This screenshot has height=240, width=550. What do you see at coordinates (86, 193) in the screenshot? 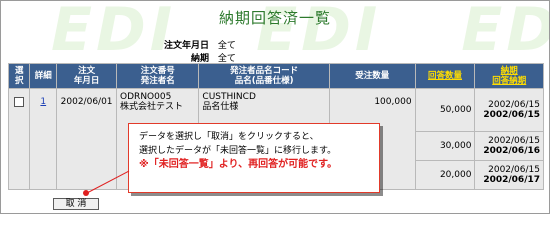
I see `callout-pointer-dot` at bounding box center [86, 193].